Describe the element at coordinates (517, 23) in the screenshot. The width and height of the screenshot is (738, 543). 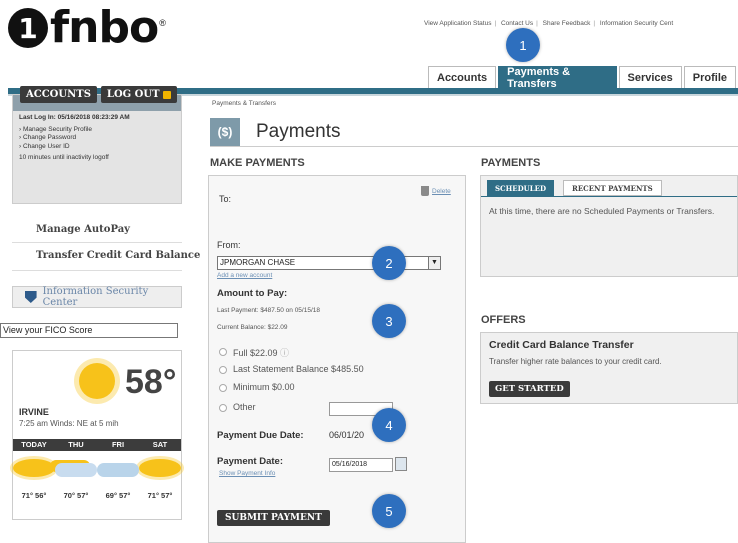
I see `contact-us-link: Contact Us` at that location.